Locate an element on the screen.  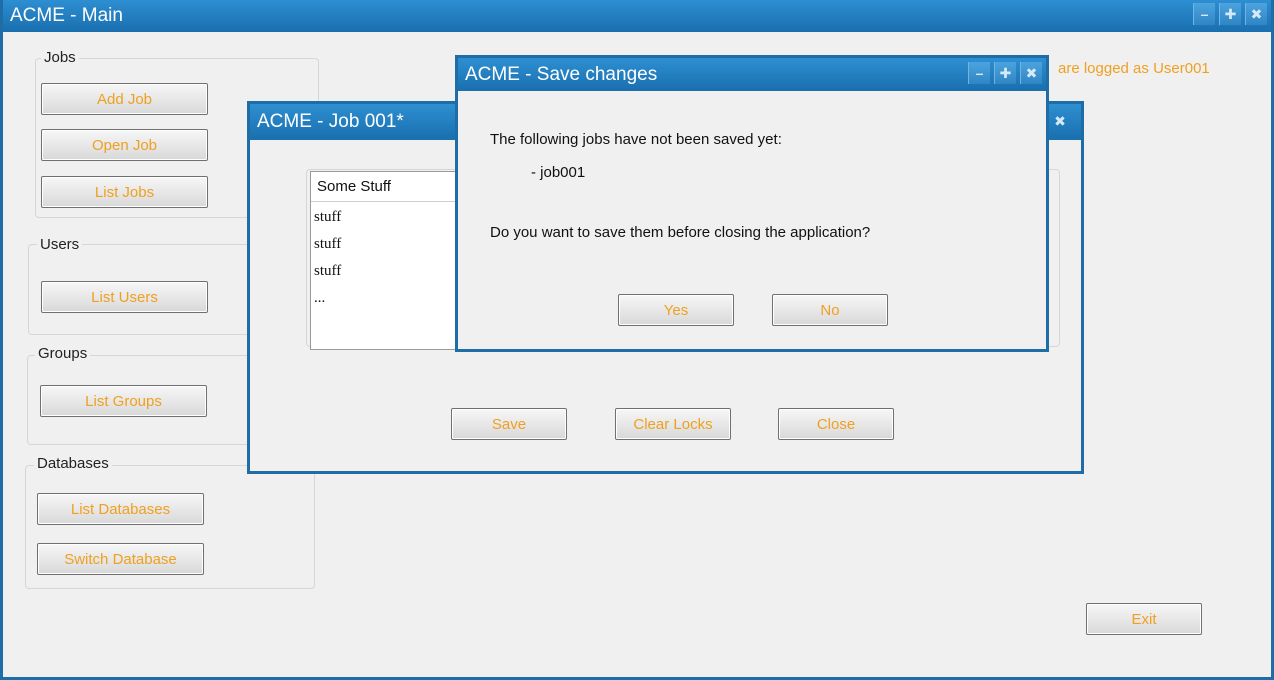
main-window-title: ACME - Main is located at coordinates (66, 15).